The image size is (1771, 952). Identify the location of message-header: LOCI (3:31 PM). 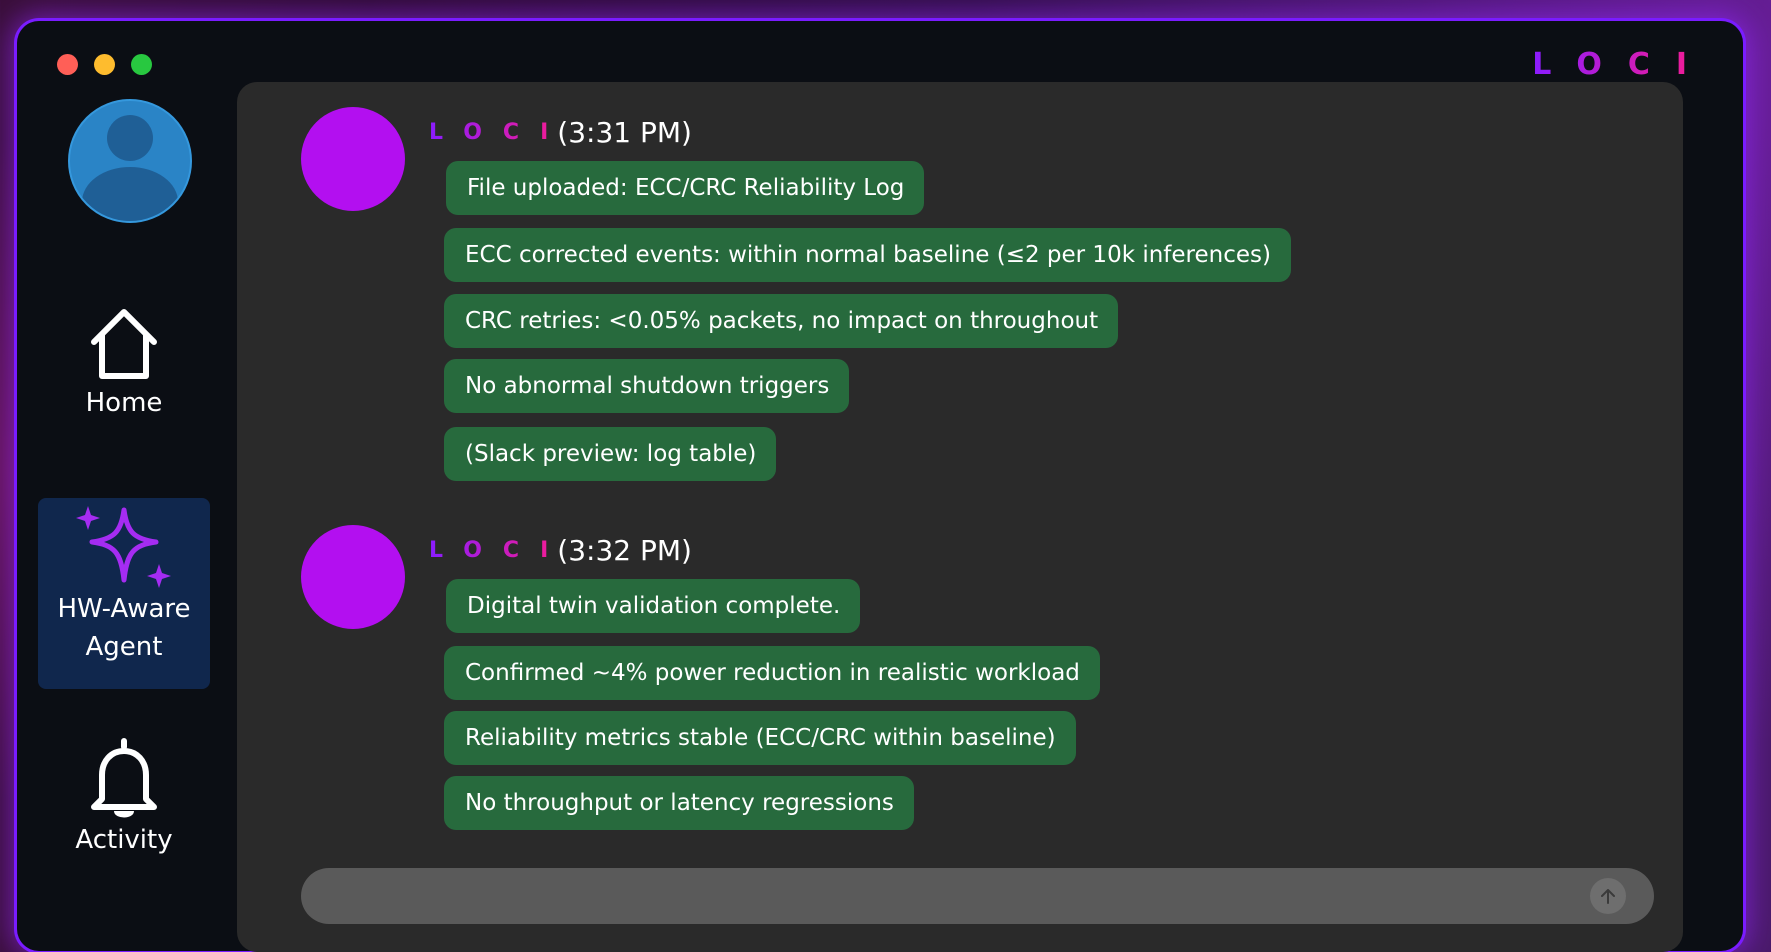
(560, 132).